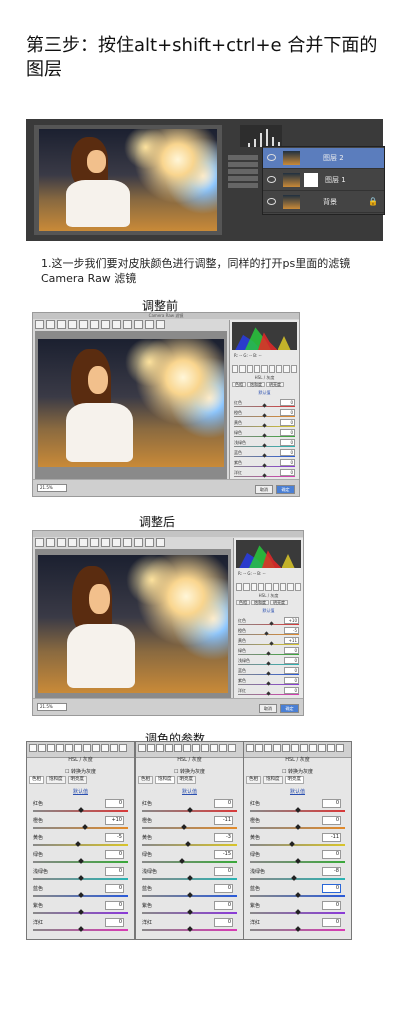 This screenshot has height=1024, width=402. Describe the element at coordinates (264, 453) in the screenshot. I see `slider-blue: 蓝色 0` at that location.